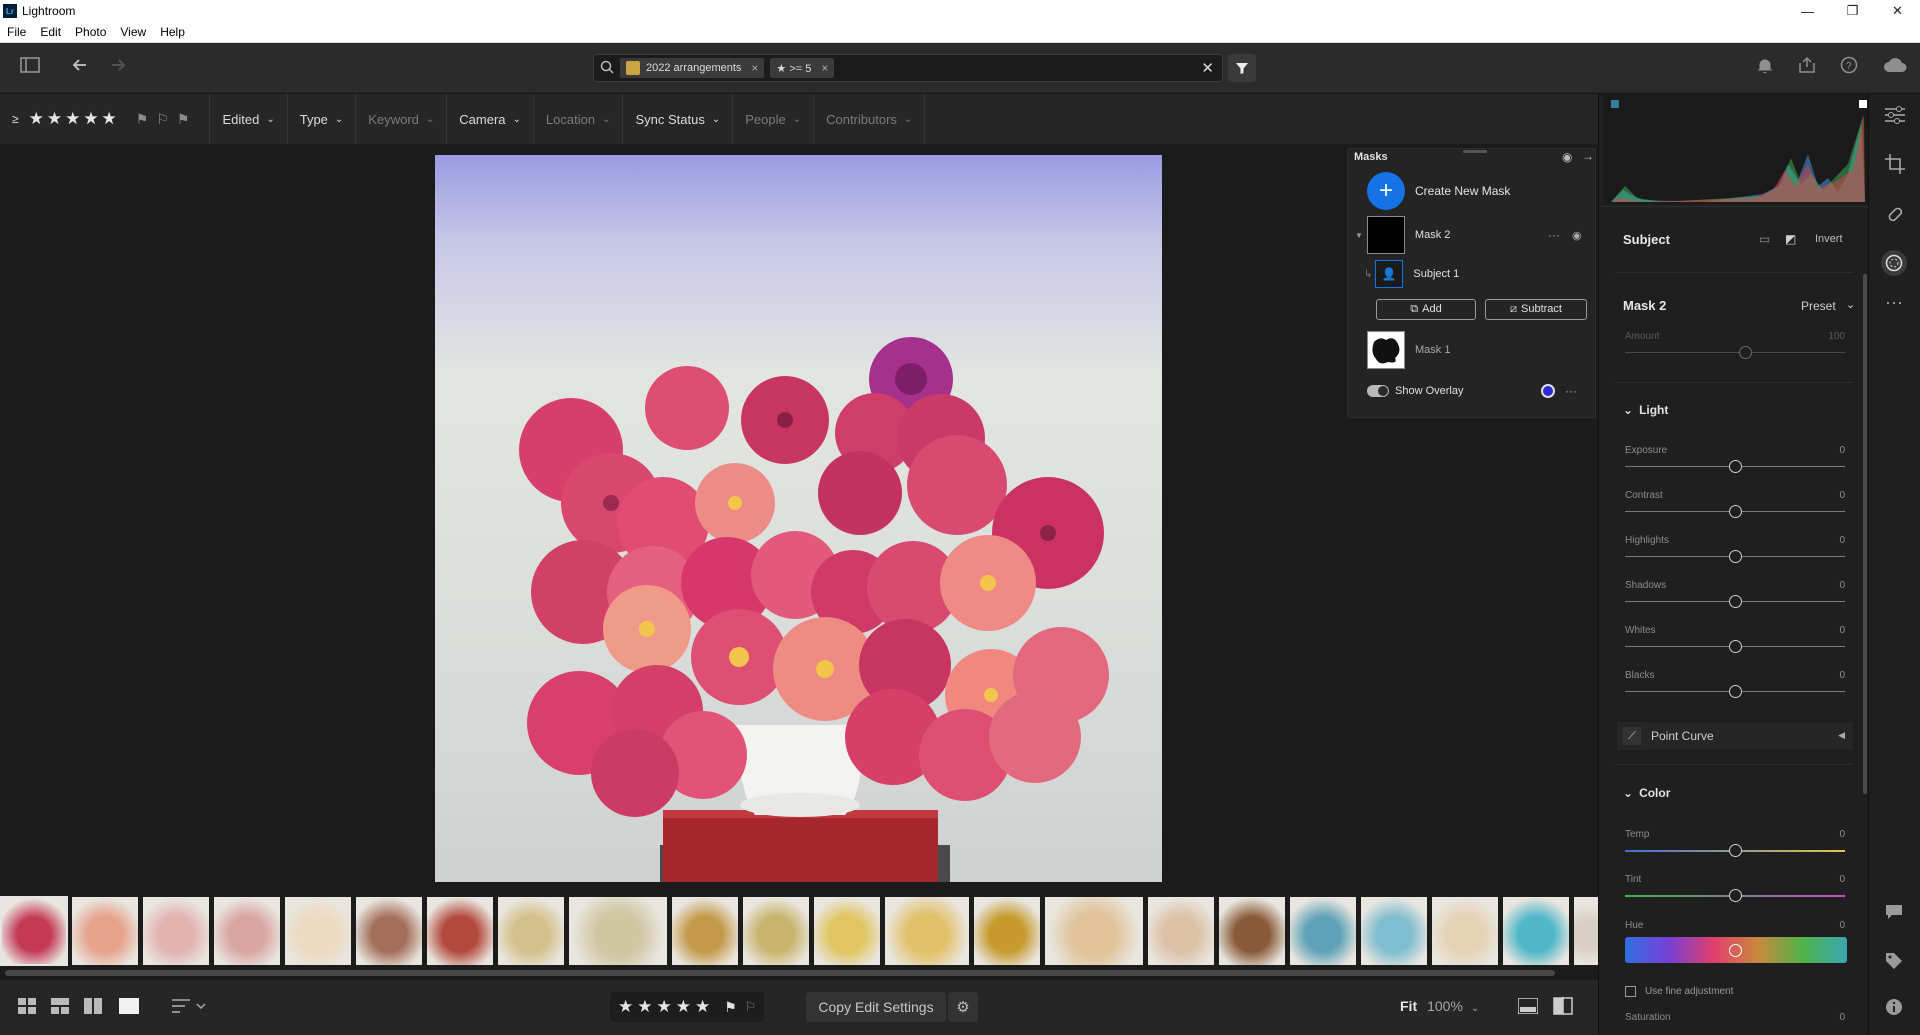 Image resolution: width=1920 pixels, height=1035 pixels. What do you see at coordinates (754, 68) in the screenshot?
I see `remove-album-chip-icon: ×` at bounding box center [754, 68].